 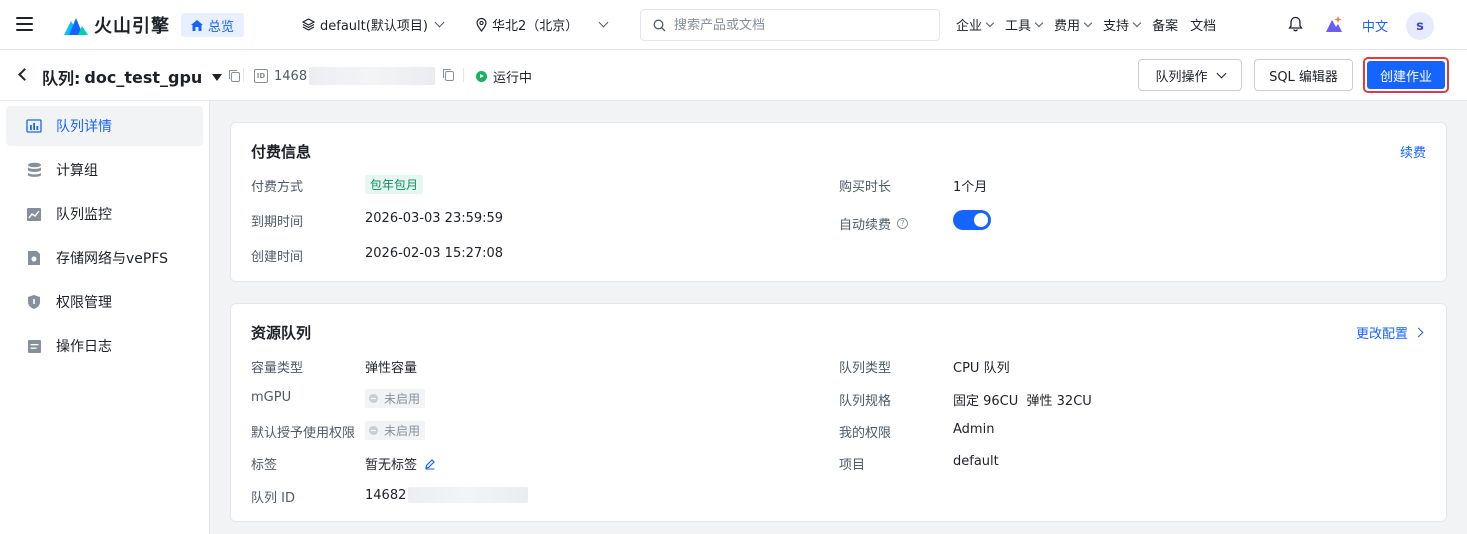 I want to click on nav-item-tools: 工具, so click(x=1024, y=24).